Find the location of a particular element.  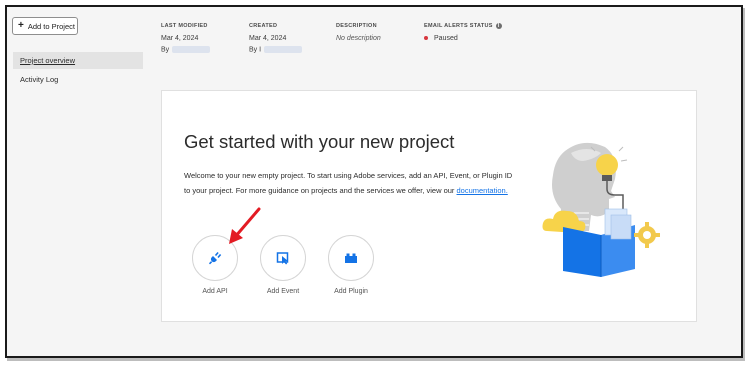

created-label: CREATED is located at coordinates (263, 26).